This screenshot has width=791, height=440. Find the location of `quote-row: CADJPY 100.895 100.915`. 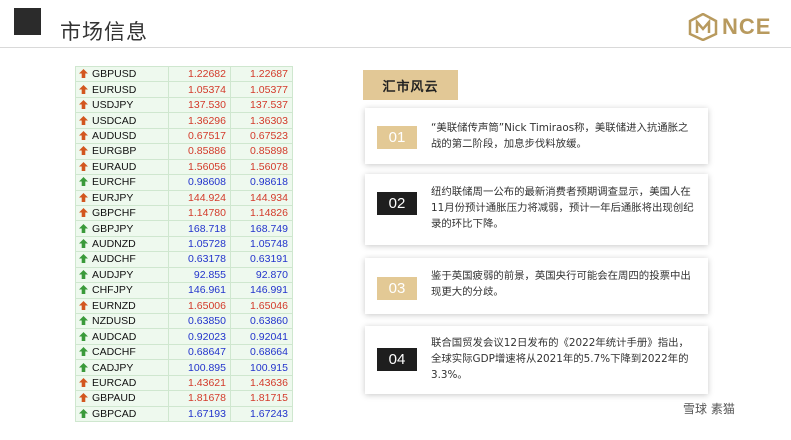

quote-row: CADJPY 100.895 100.915 is located at coordinates (184, 367).